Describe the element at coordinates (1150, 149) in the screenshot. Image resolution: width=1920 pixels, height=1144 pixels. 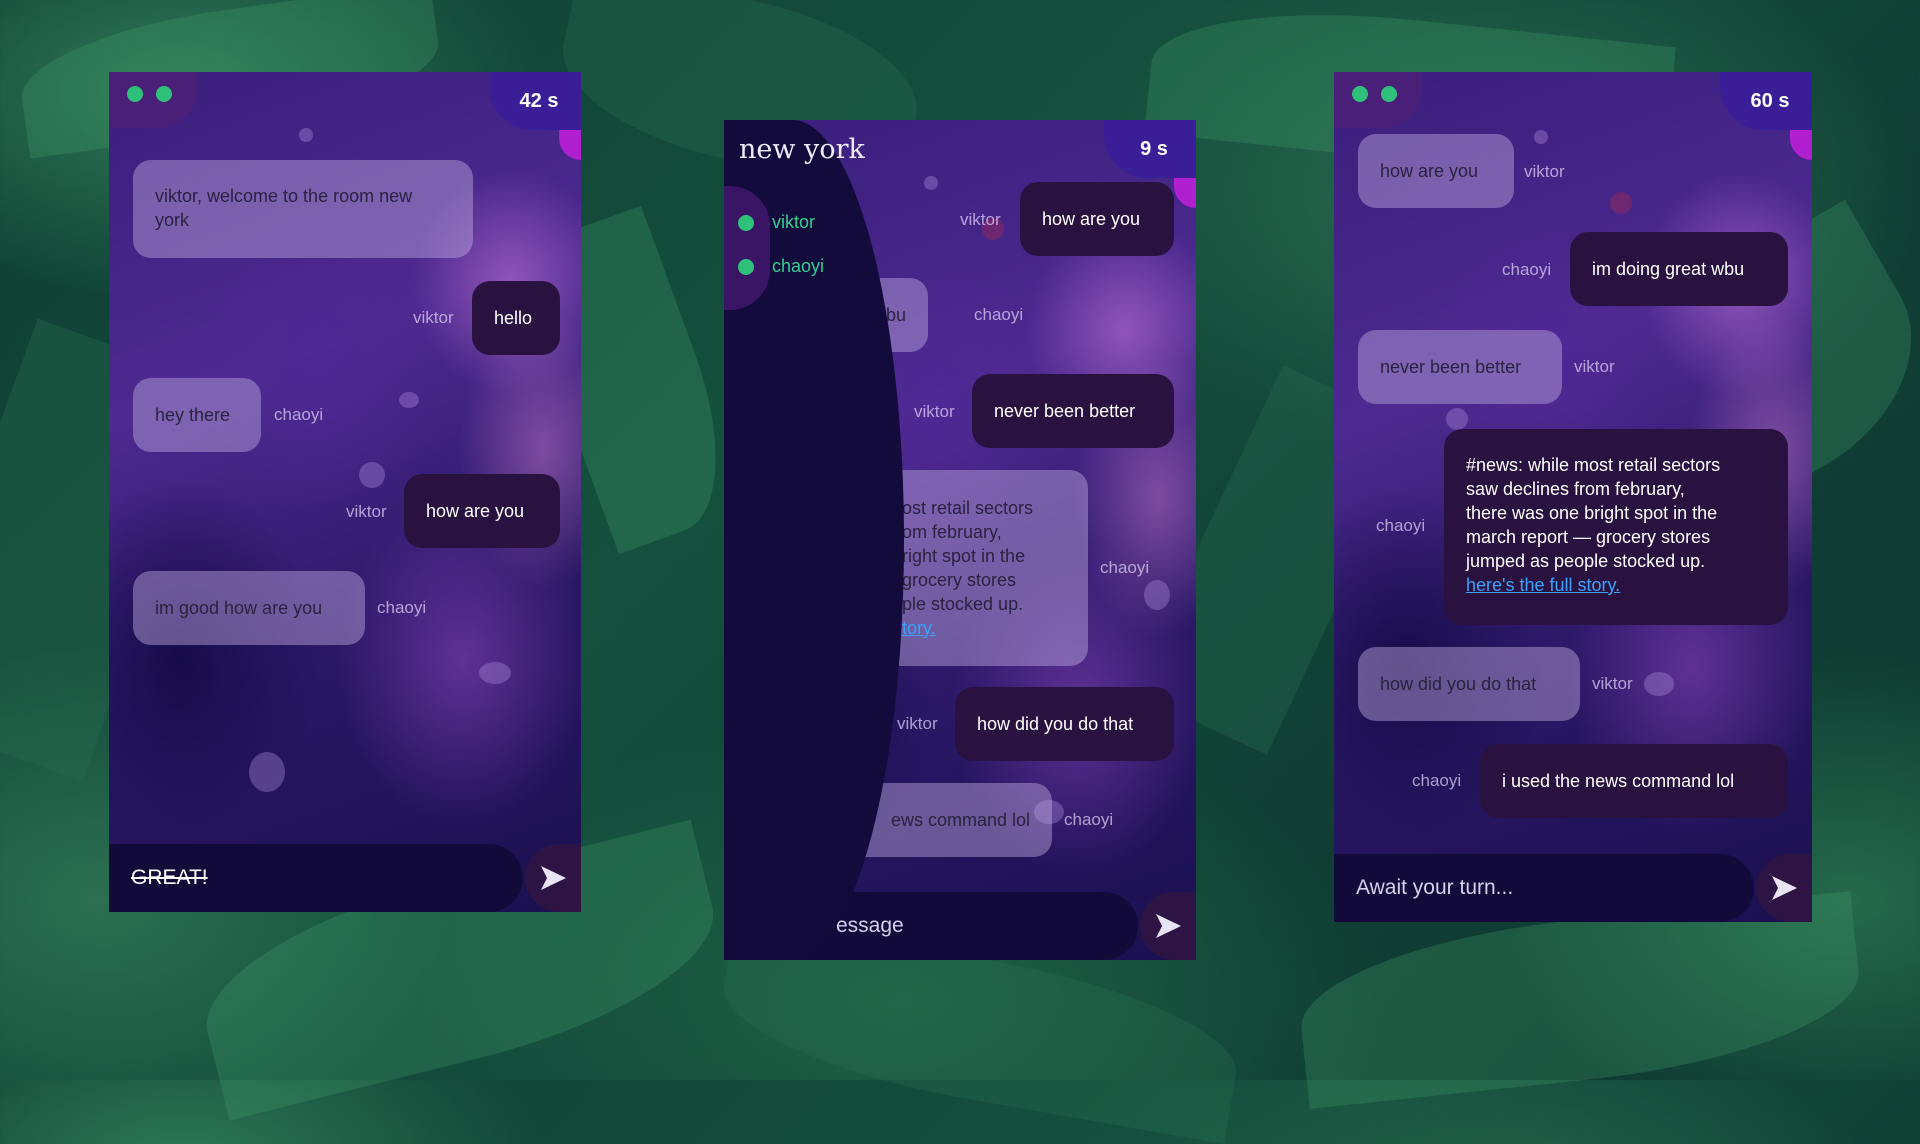
I see `turn-timer: 9 s` at that location.